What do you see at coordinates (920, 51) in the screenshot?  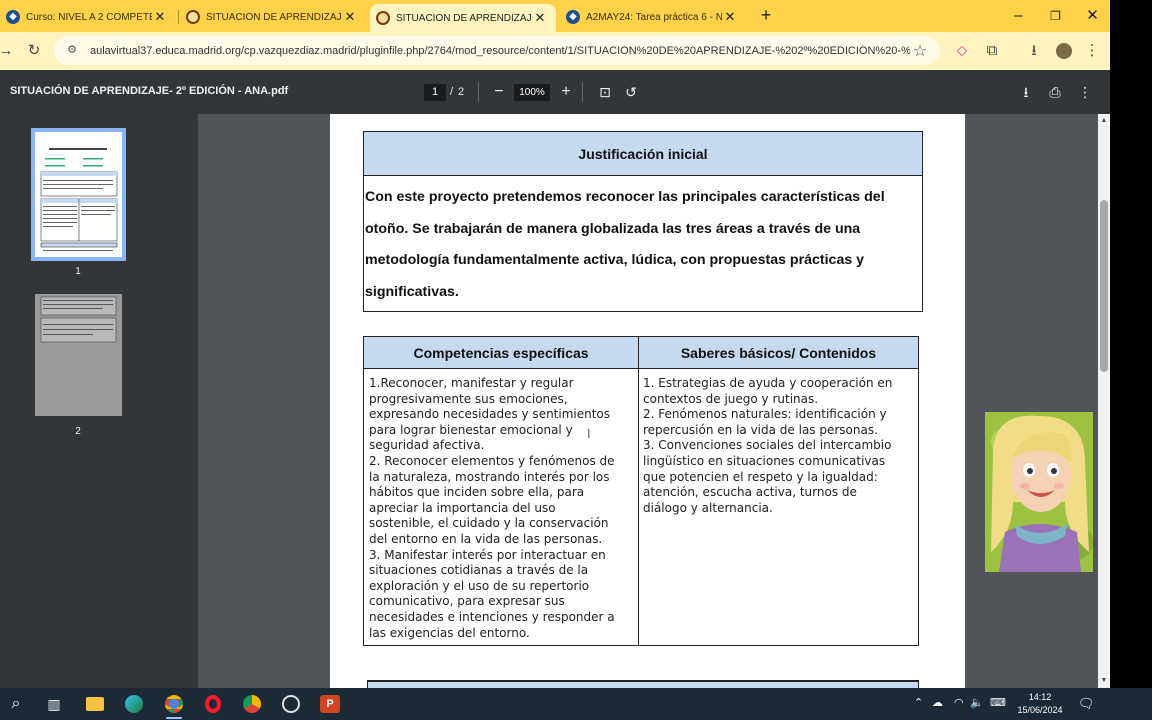 I see `bookmark-star-icon: ☆` at bounding box center [920, 51].